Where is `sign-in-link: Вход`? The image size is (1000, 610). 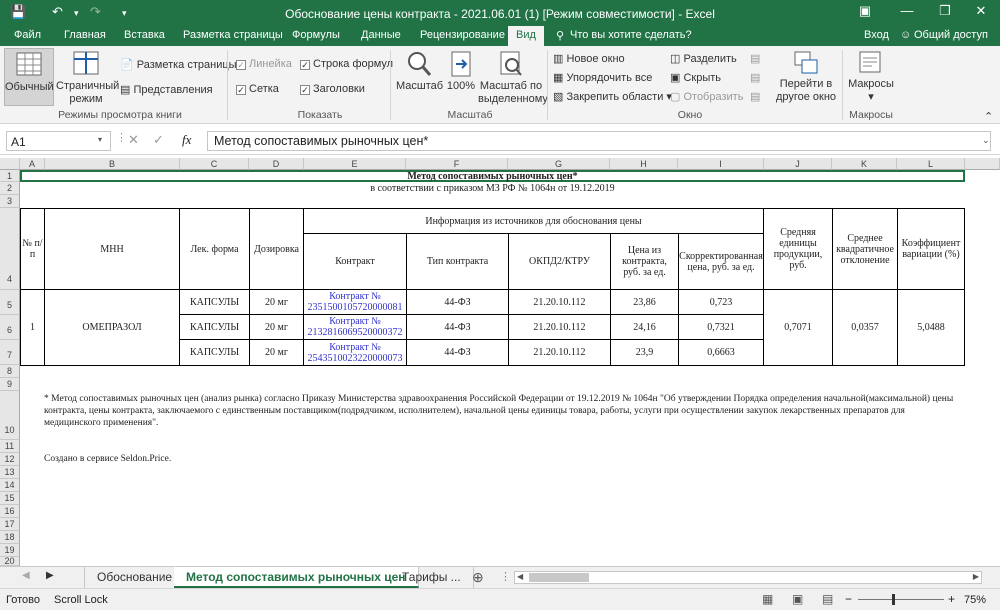 sign-in-link: Вход is located at coordinates (876, 35).